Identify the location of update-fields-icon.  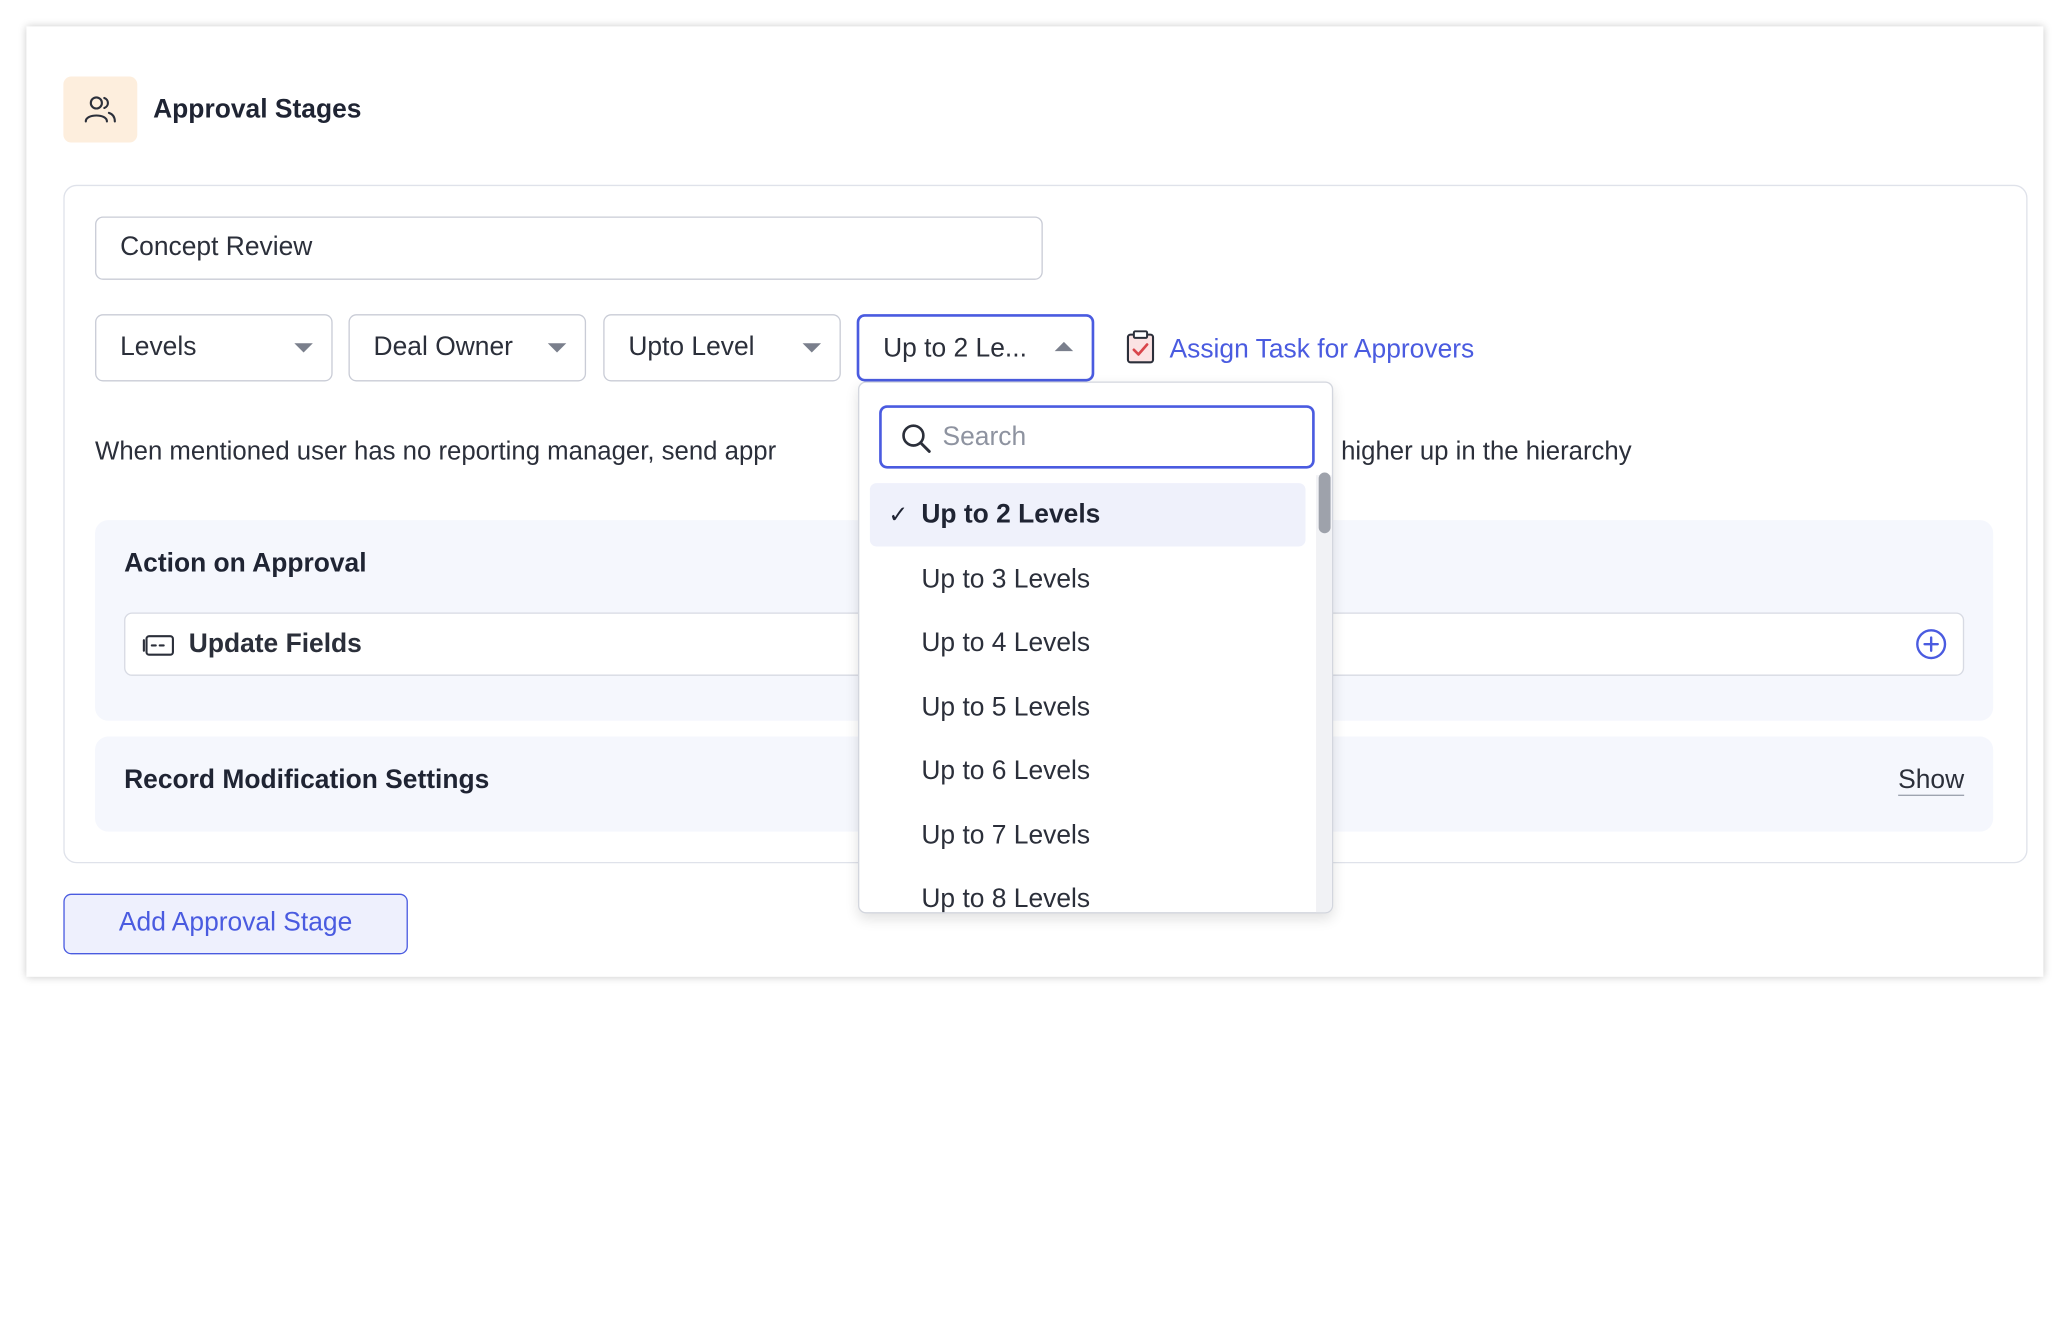
(158, 648).